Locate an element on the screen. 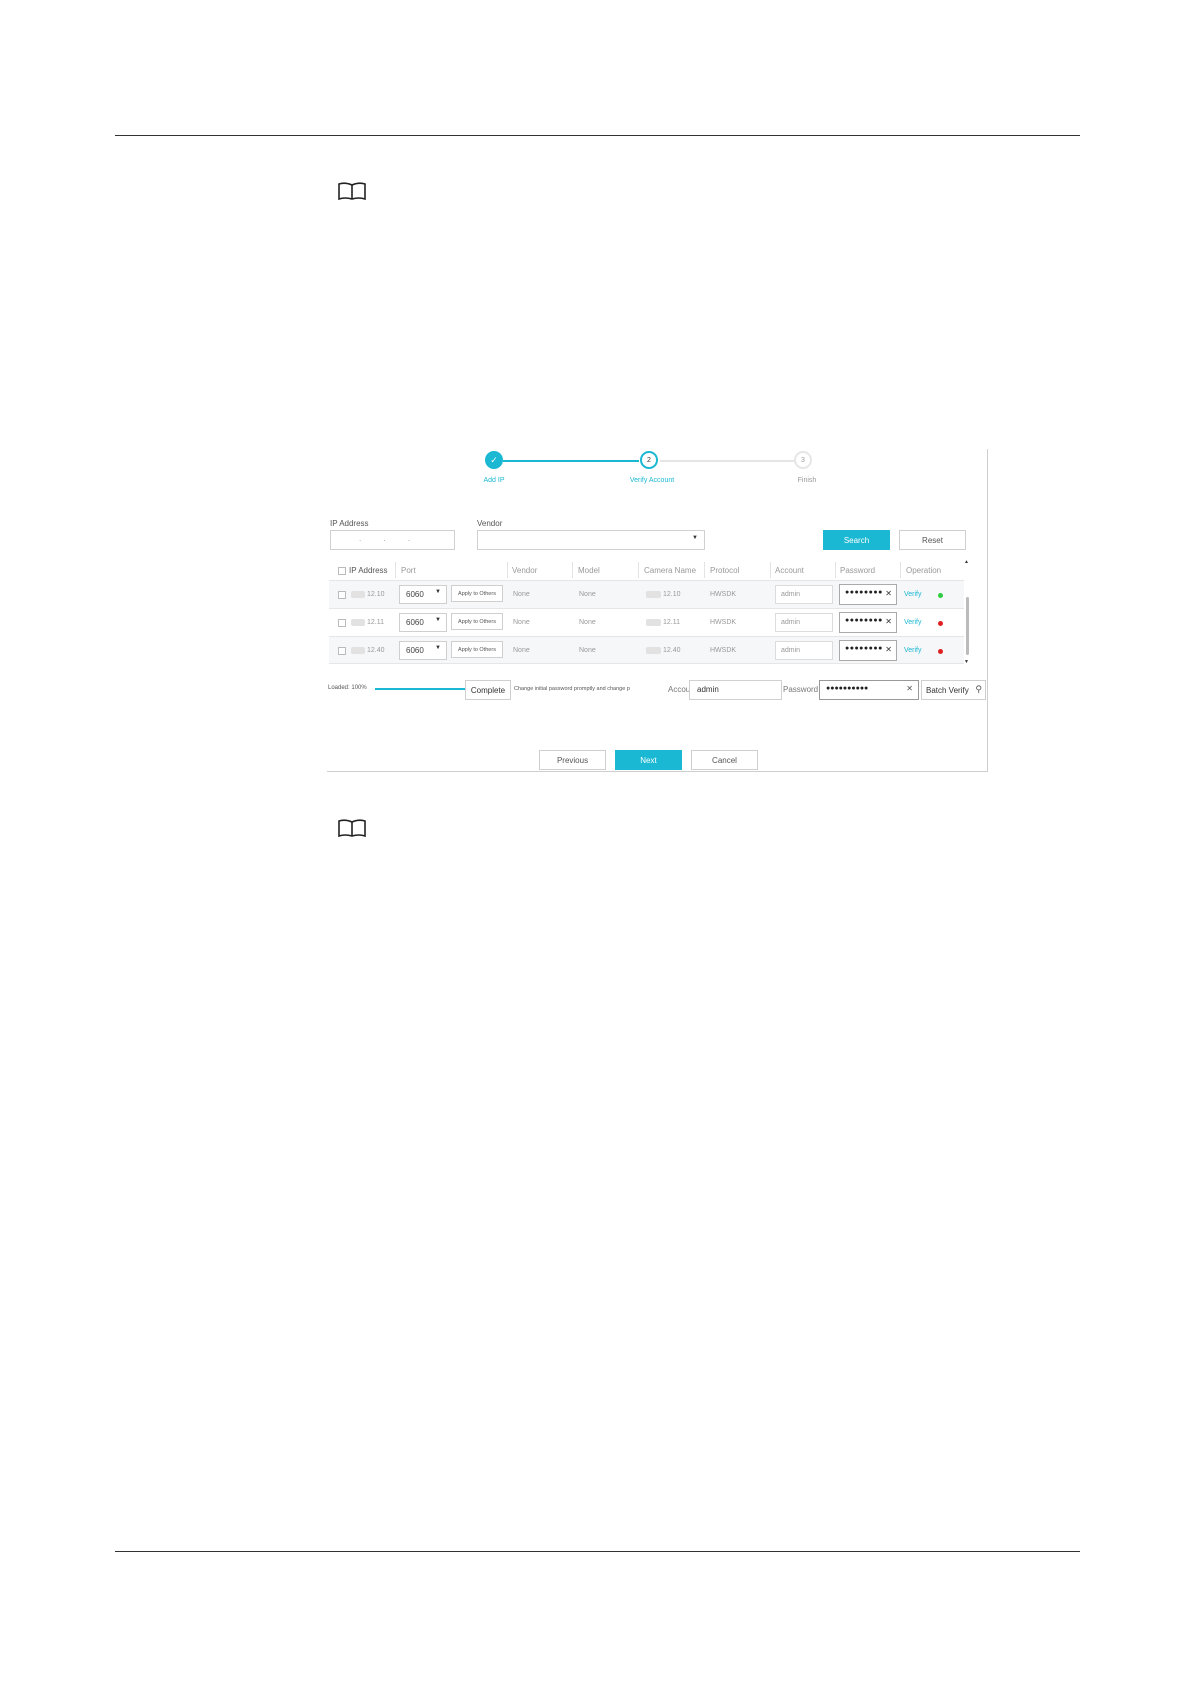  scroll-down-icon: ▼ is located at coordinates (966, 662).